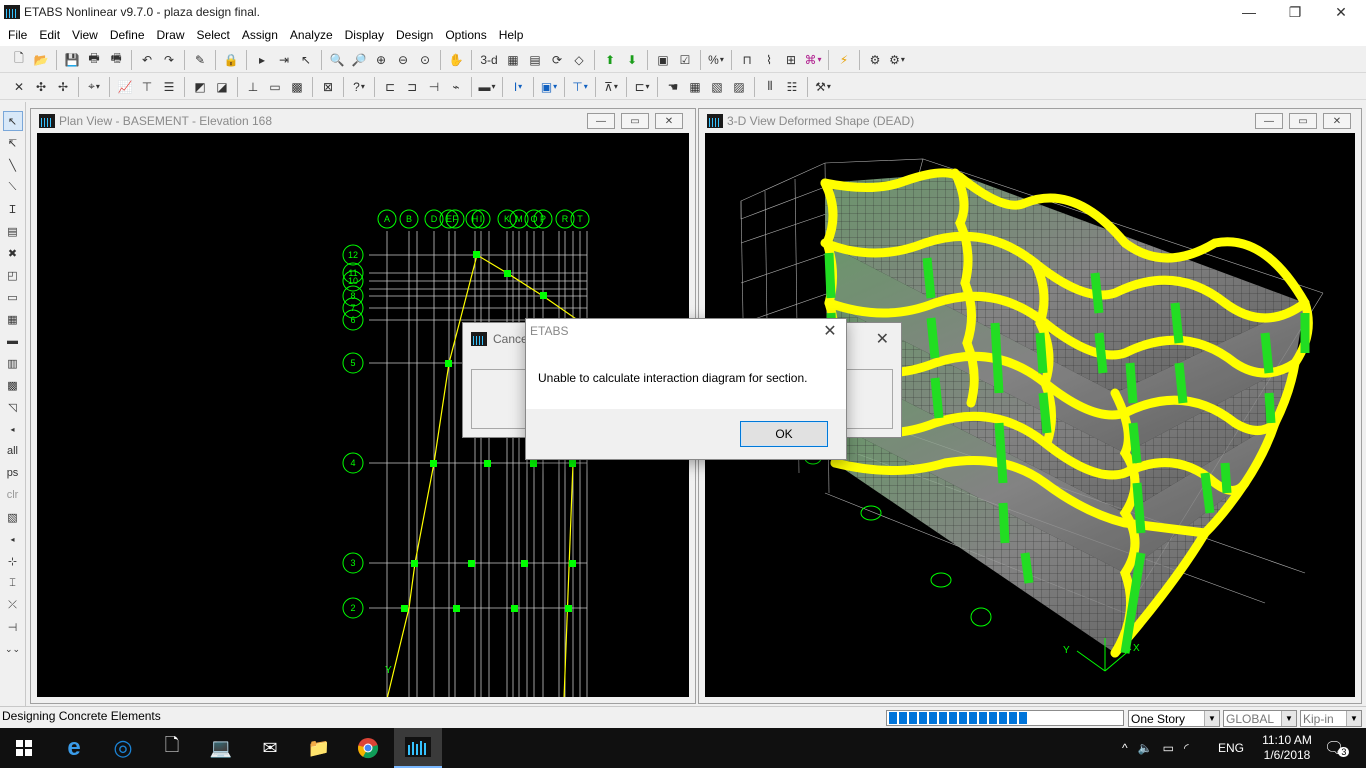  Describe the element at coordinates (297, 87) in the screenshot. I see `mesh-icon: ▩` at that location.